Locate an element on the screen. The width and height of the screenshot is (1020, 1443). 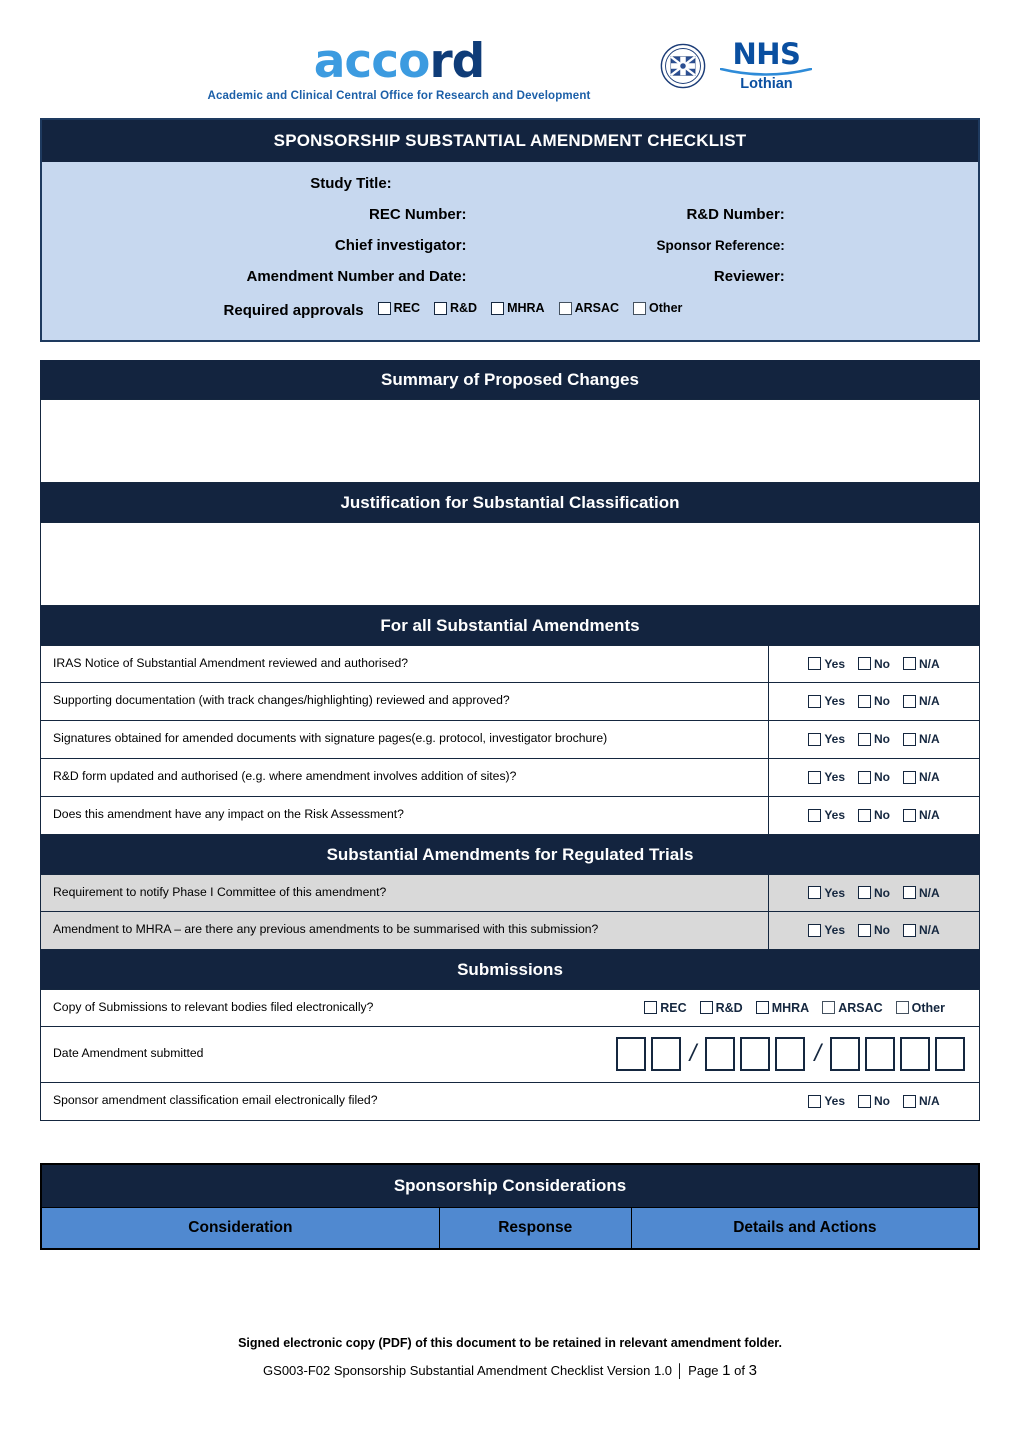
footer-page-total: 3 is located at coordinates (752, 1370).